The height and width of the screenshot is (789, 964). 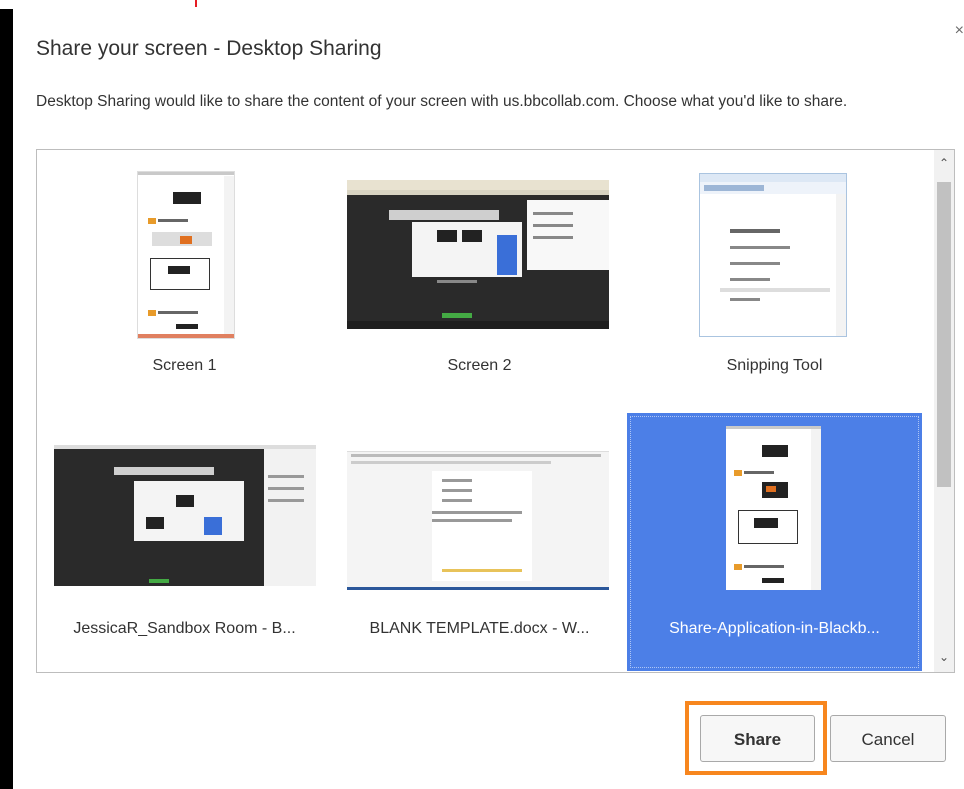 I want to click on snipping-tool-thumbnail, so click(x=773, y=255).